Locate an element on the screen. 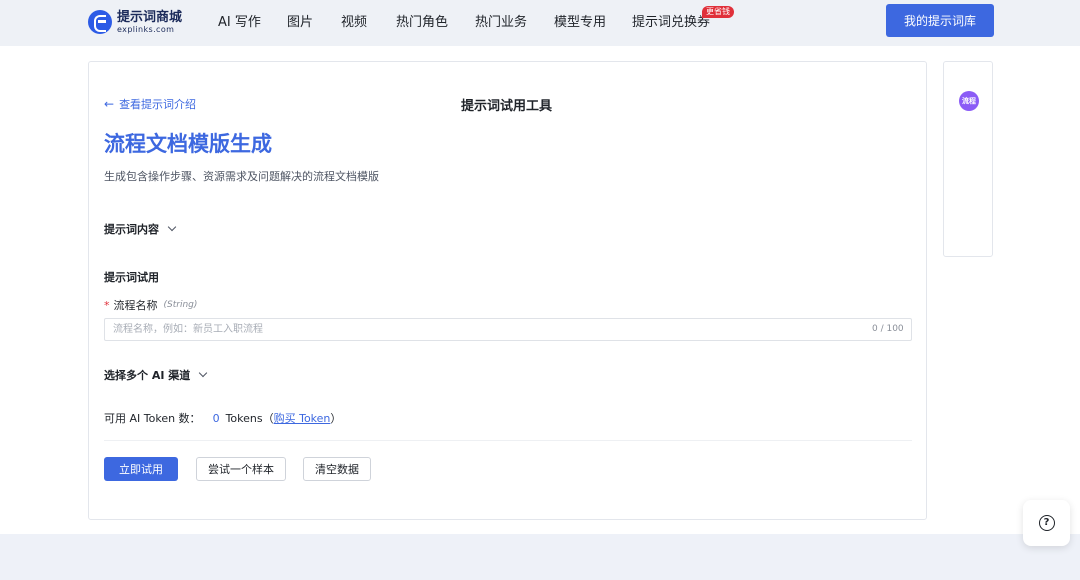 This screenshot has height=580, width=1080. nav-model-specific: 模型专用 is located at coordinates (580, 23).